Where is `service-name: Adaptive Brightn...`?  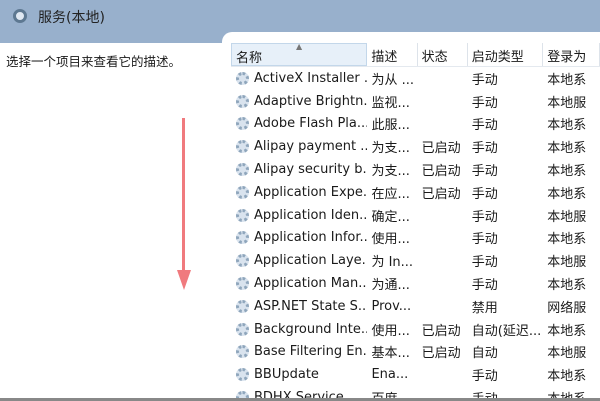 service-name: Adaptive Brightn... is located at coordinates (311, 101).